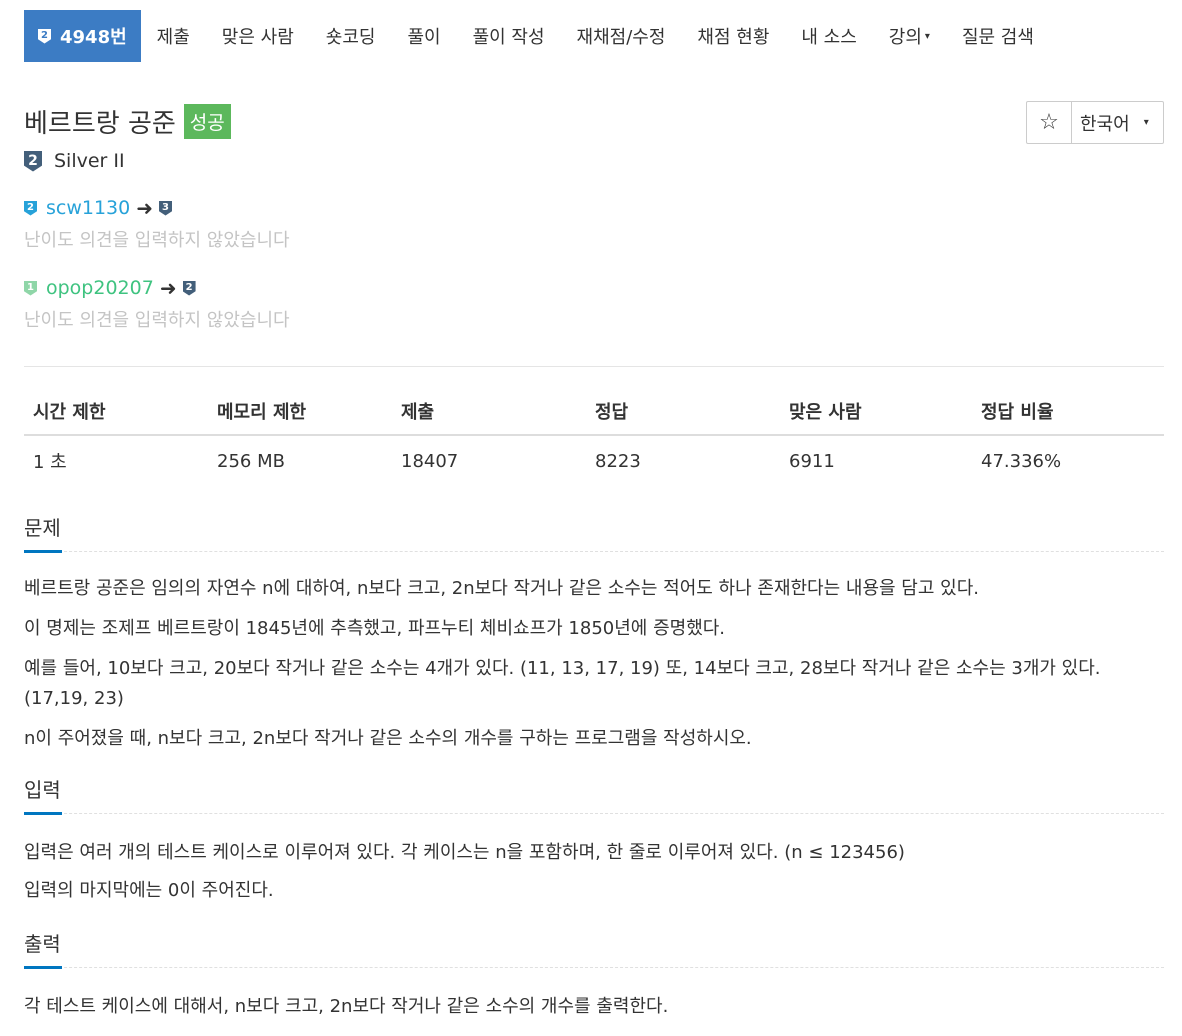  What do you see at coordinates (594, 948) in the screenshot?
I see `section-title: 출력` at bounding box center [594, 948].